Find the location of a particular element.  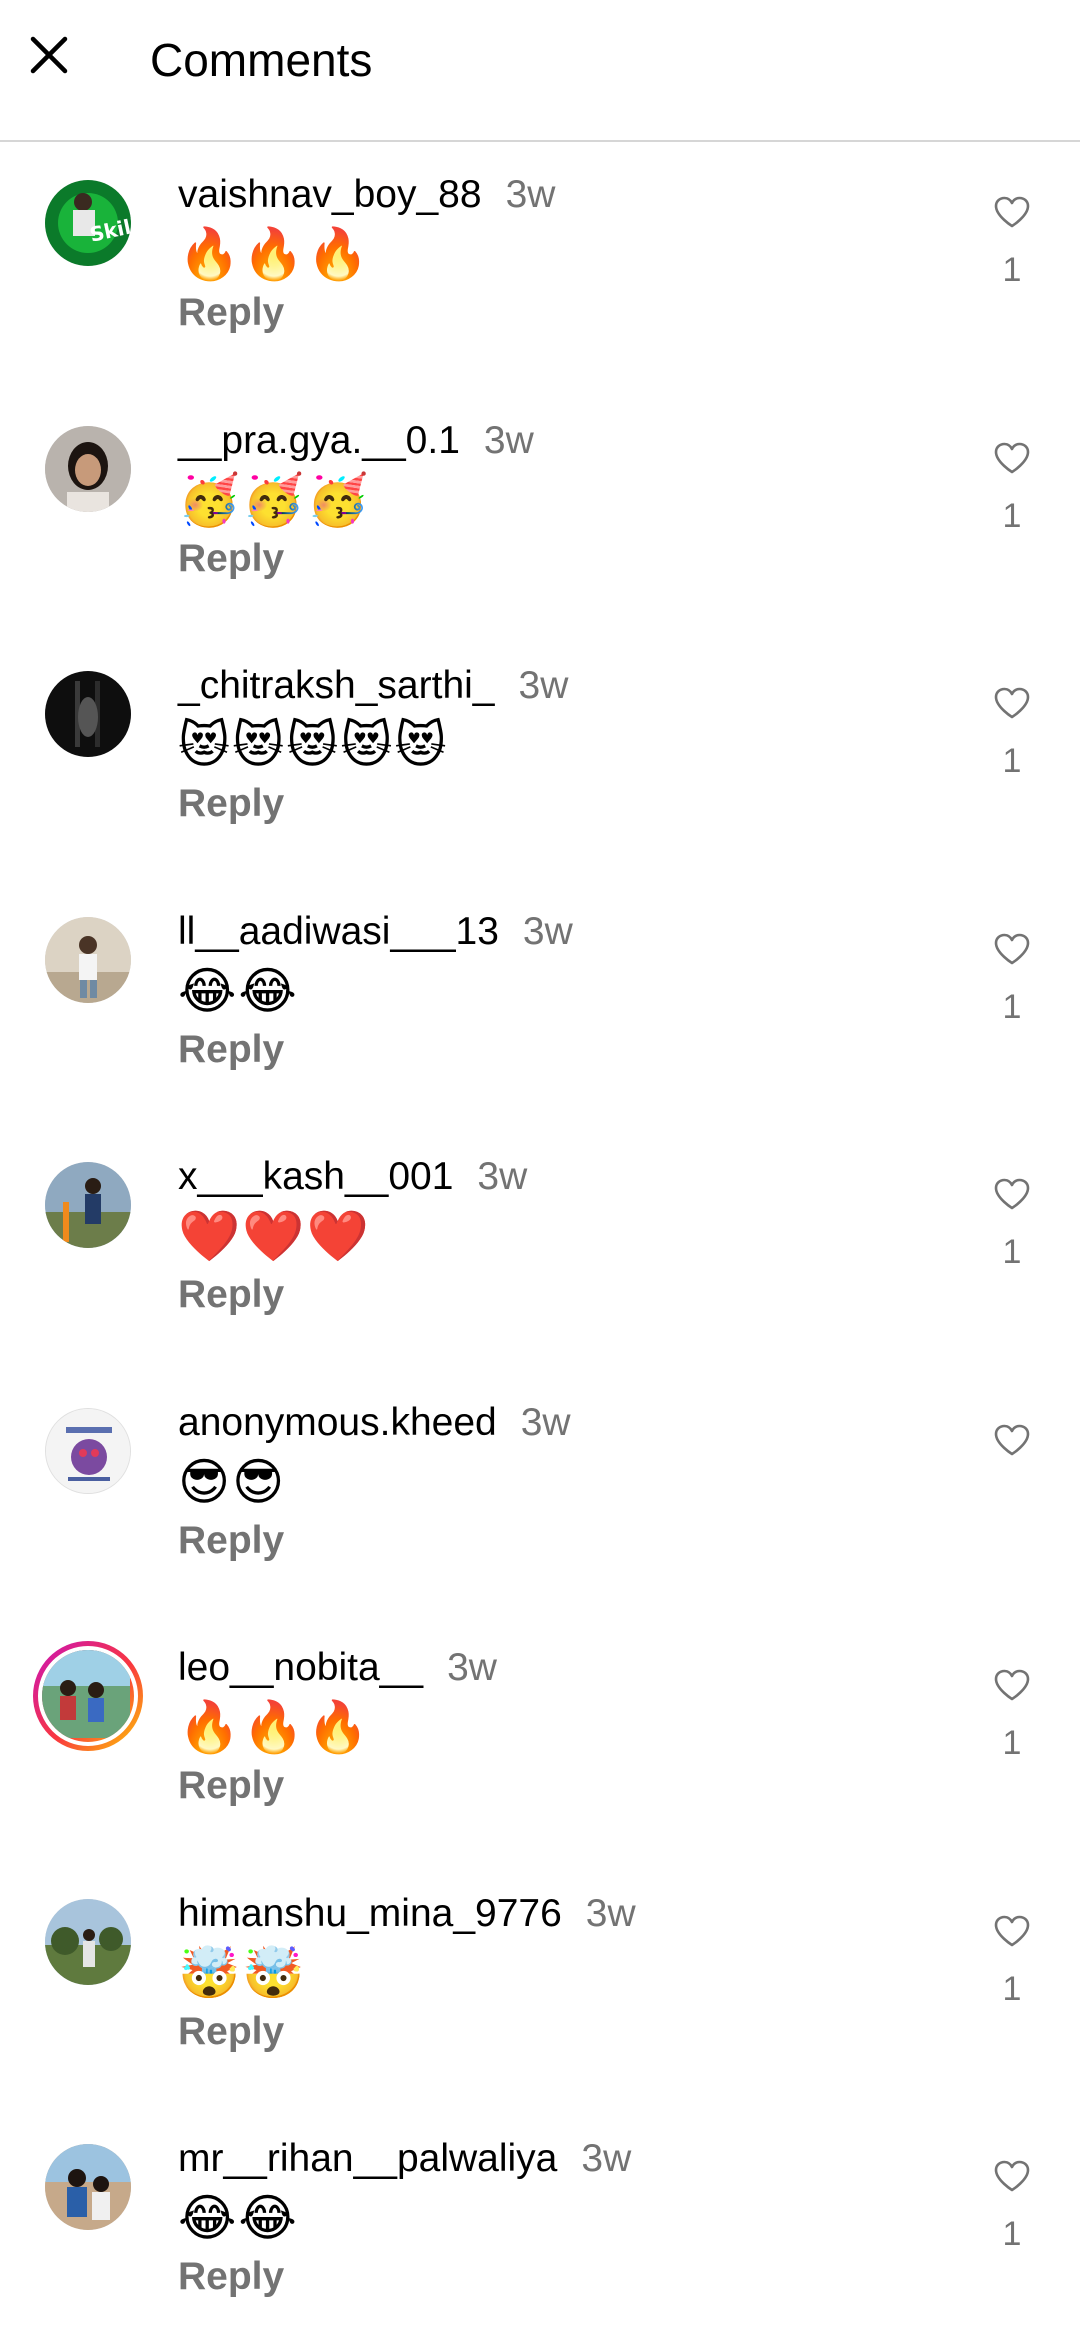

story-ring is located at coordinates (88, 1696).